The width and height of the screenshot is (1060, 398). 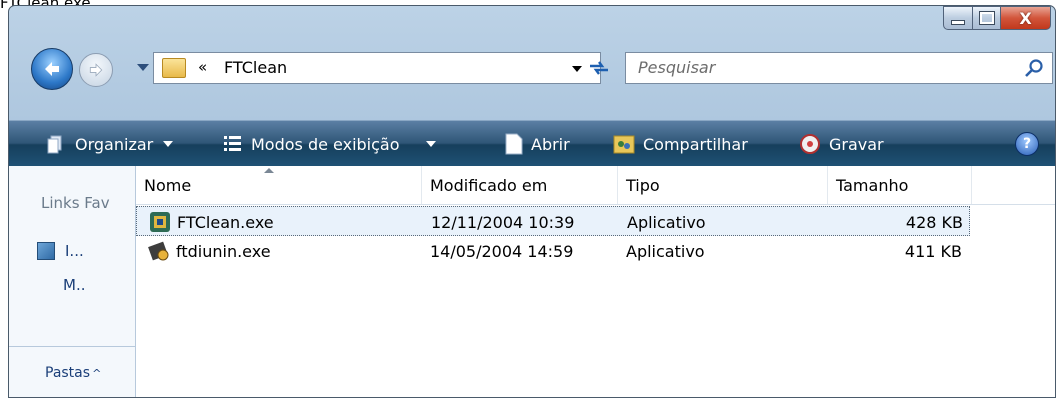 What do you see at coordinates (325, 144) in the screenshot?
I see `views-label: Modos de exibição` at bounding box center [325, 144].